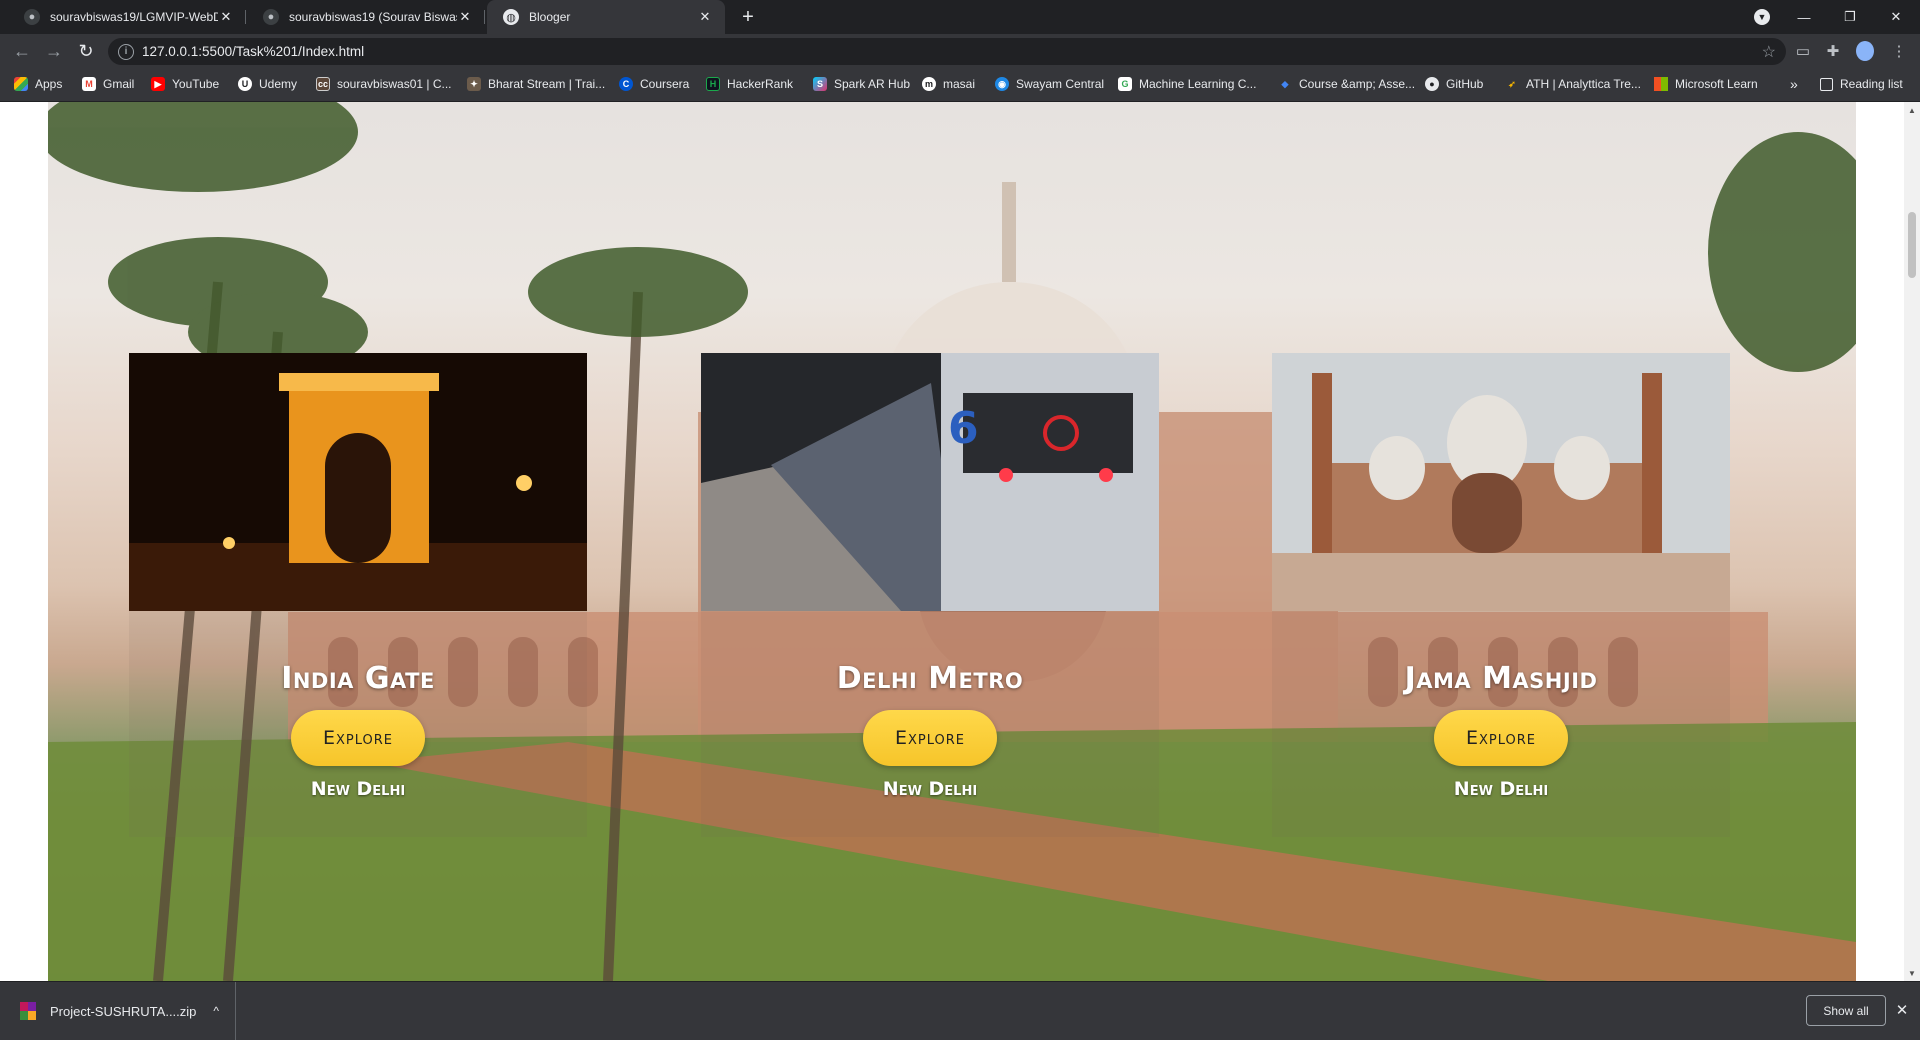  What do you see at coordinates (1501, 482) in the screenshot?
I see `jama-mashjid-photo` at bounding box center [1501, 482].